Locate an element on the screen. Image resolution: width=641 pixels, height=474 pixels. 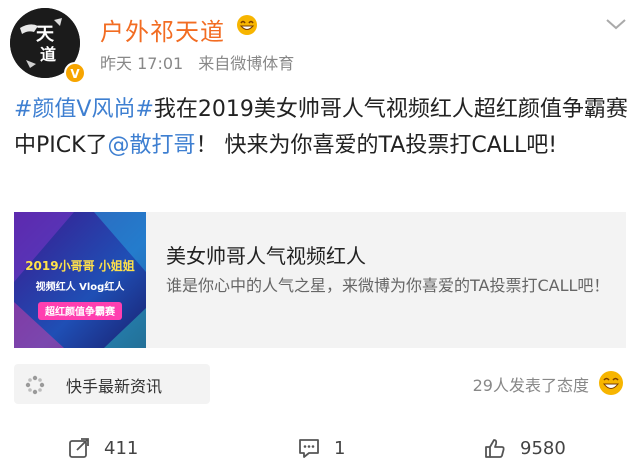
more-options-button is located at coordinates (616, 23).